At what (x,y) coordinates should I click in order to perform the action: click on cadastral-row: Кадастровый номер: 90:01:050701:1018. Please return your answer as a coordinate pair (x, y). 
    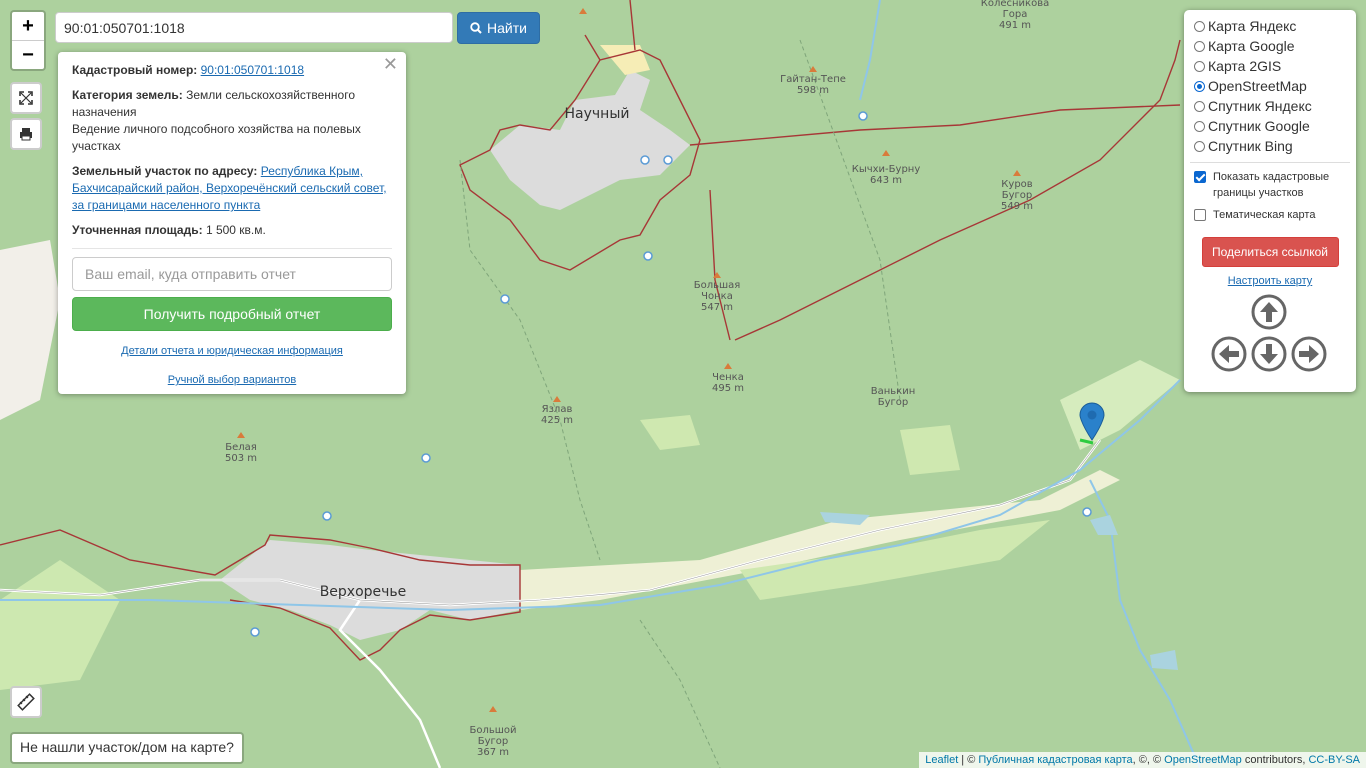
    Looking at the image, I should click on (232, 70).